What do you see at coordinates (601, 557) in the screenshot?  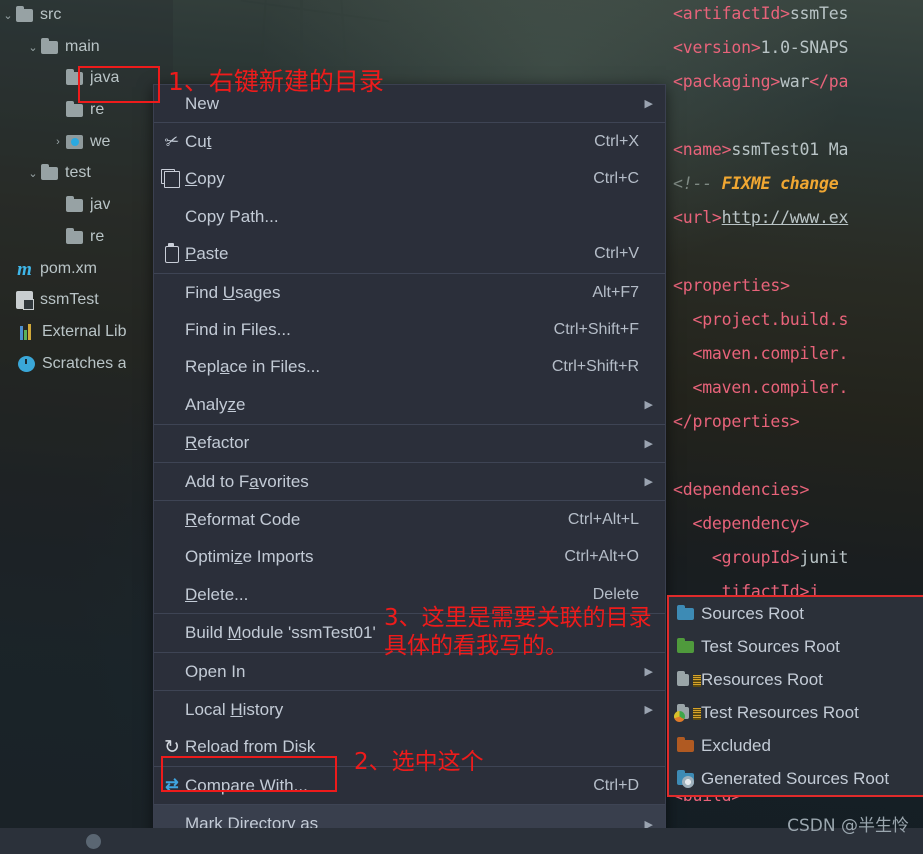 I see `menu-item-shortcut: Ctrl+Alt+O` at bounding box center [601, 557].